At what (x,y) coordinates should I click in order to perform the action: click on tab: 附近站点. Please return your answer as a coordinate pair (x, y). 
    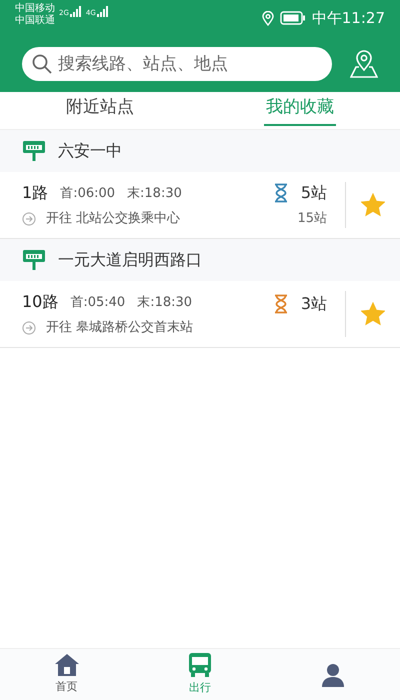
    Looking at the image, I should click on (100, 110).